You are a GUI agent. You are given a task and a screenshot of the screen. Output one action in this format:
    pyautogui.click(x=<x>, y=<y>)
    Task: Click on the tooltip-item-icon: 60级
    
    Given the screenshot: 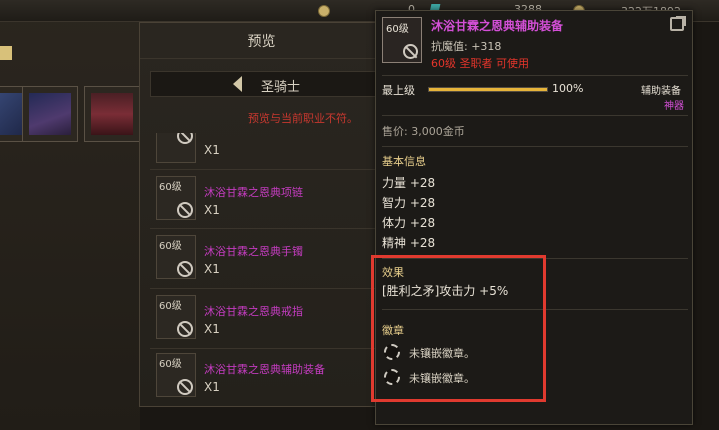 What is the action you would take?
    pyautogui.click(x=402, y=40)
    